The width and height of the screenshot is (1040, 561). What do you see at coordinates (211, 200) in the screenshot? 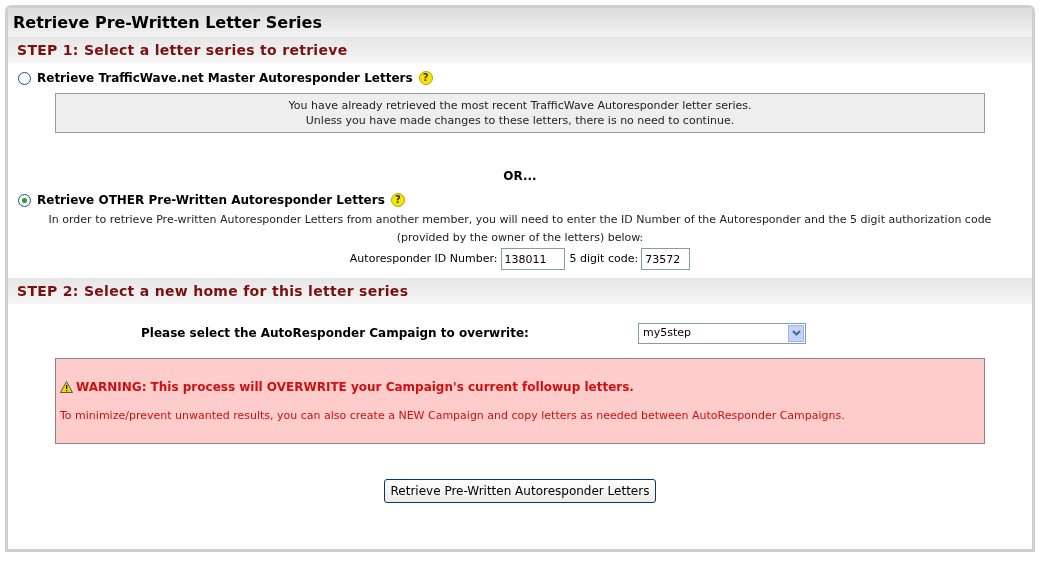
I see `option-label: Retrieve OTHER Pre-Written Autoresponder Letters` at bounding box center [211, 200].